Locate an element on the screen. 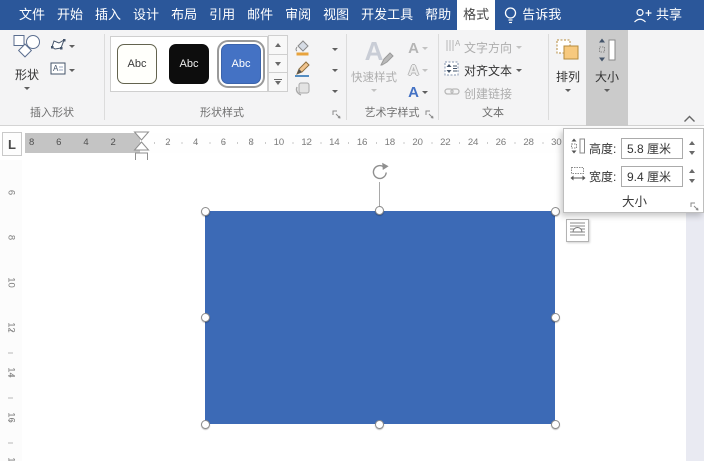 This screenshot has height=461, width=704. shape-effects-icon is located at coordinates (302, 91).